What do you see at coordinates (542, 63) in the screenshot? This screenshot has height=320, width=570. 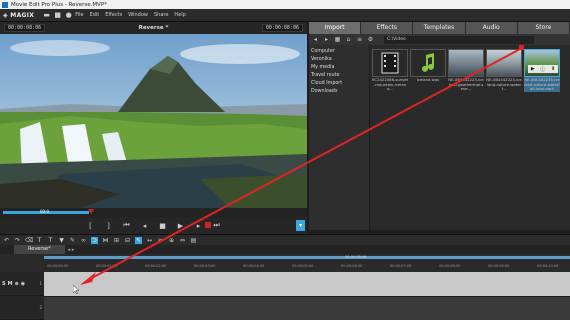 I see `video-thumbnail: ▶ ⓘ ⬇` at bounding box center [542, 63].